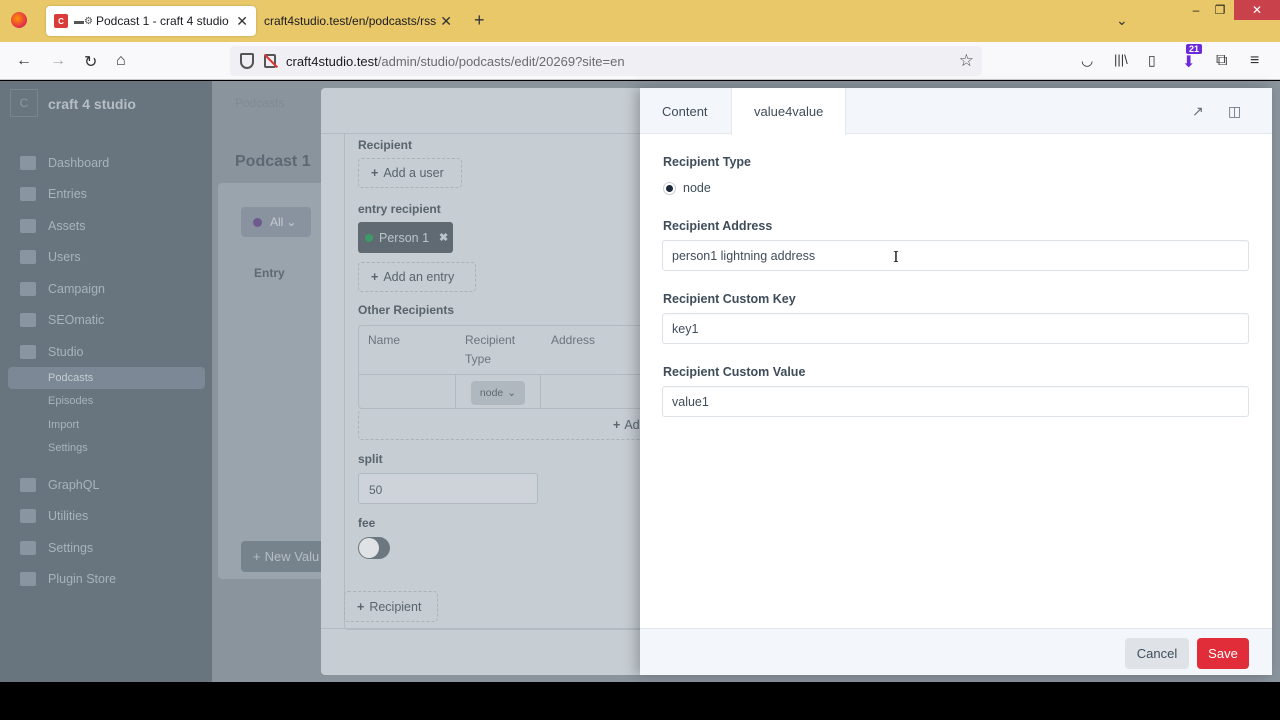 The height and width of the screenshot is (720, 1280). Describe the element at coordinates (1152, 60) in the screenshot. I see `sidebar-toggle-icon: ▯` at that location.